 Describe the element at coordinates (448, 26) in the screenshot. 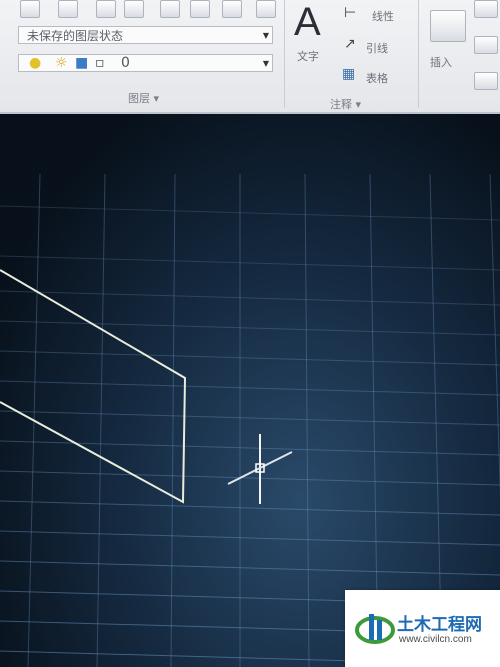

I see `insert-block-icon` at that location.